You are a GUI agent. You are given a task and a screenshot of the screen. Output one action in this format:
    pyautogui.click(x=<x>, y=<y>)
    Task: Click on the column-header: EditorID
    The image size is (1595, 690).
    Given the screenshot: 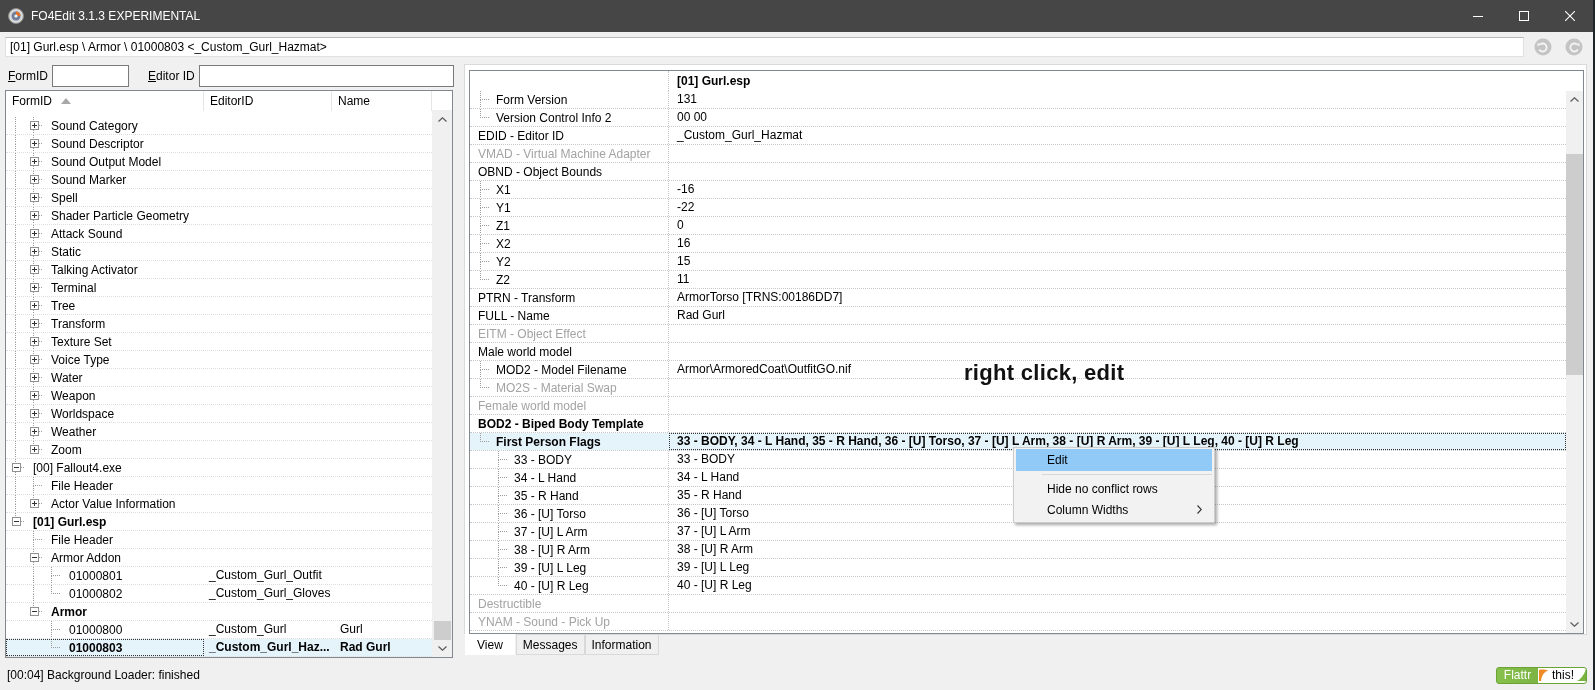 What is the action you would take?
    pyautogui.click(x=268, y=101)
    